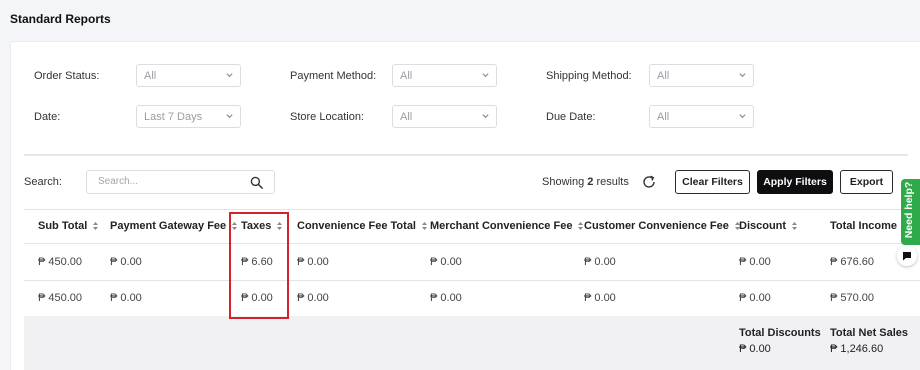 The height and width of the screenshot is (370, 920). What do you see at coordinates (701, 75) in the screenshot?
I see `shipping-method-select: All` at bounding box center [701, 75].